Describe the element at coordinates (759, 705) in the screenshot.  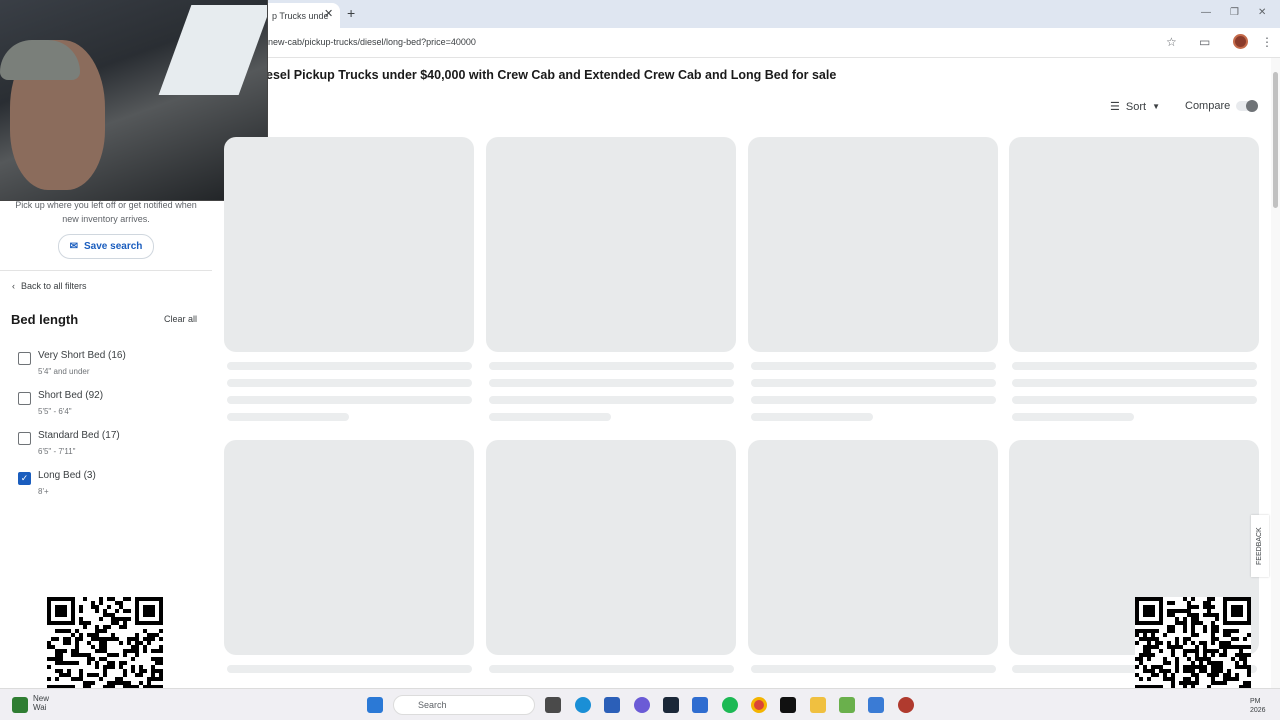
I see `chrome-icon` at that location.